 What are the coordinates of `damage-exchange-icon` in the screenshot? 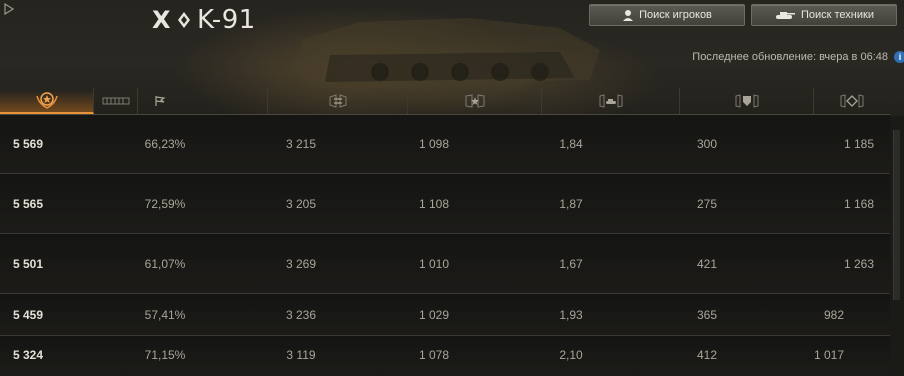 It's located at (337, 101).